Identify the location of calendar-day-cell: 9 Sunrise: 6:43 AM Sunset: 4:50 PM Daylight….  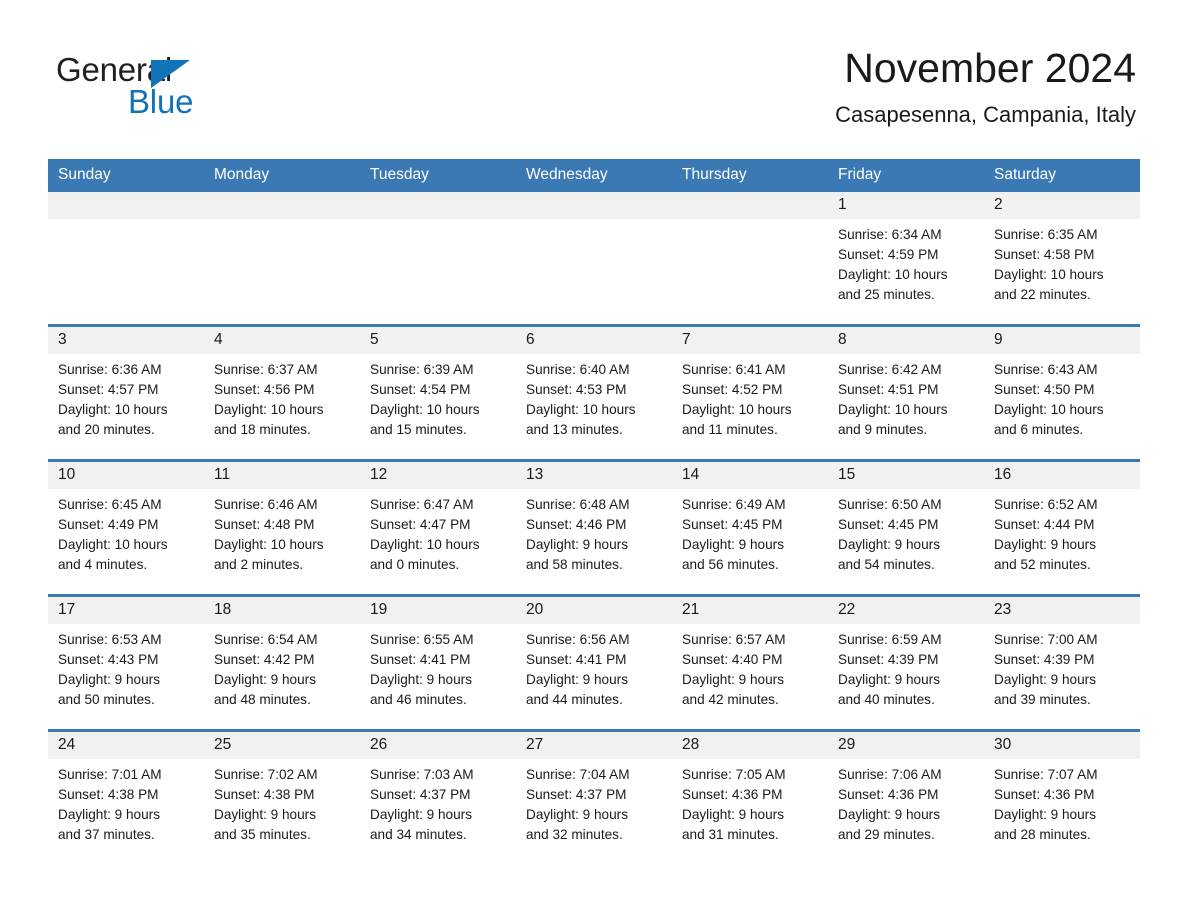
(1062, 393).